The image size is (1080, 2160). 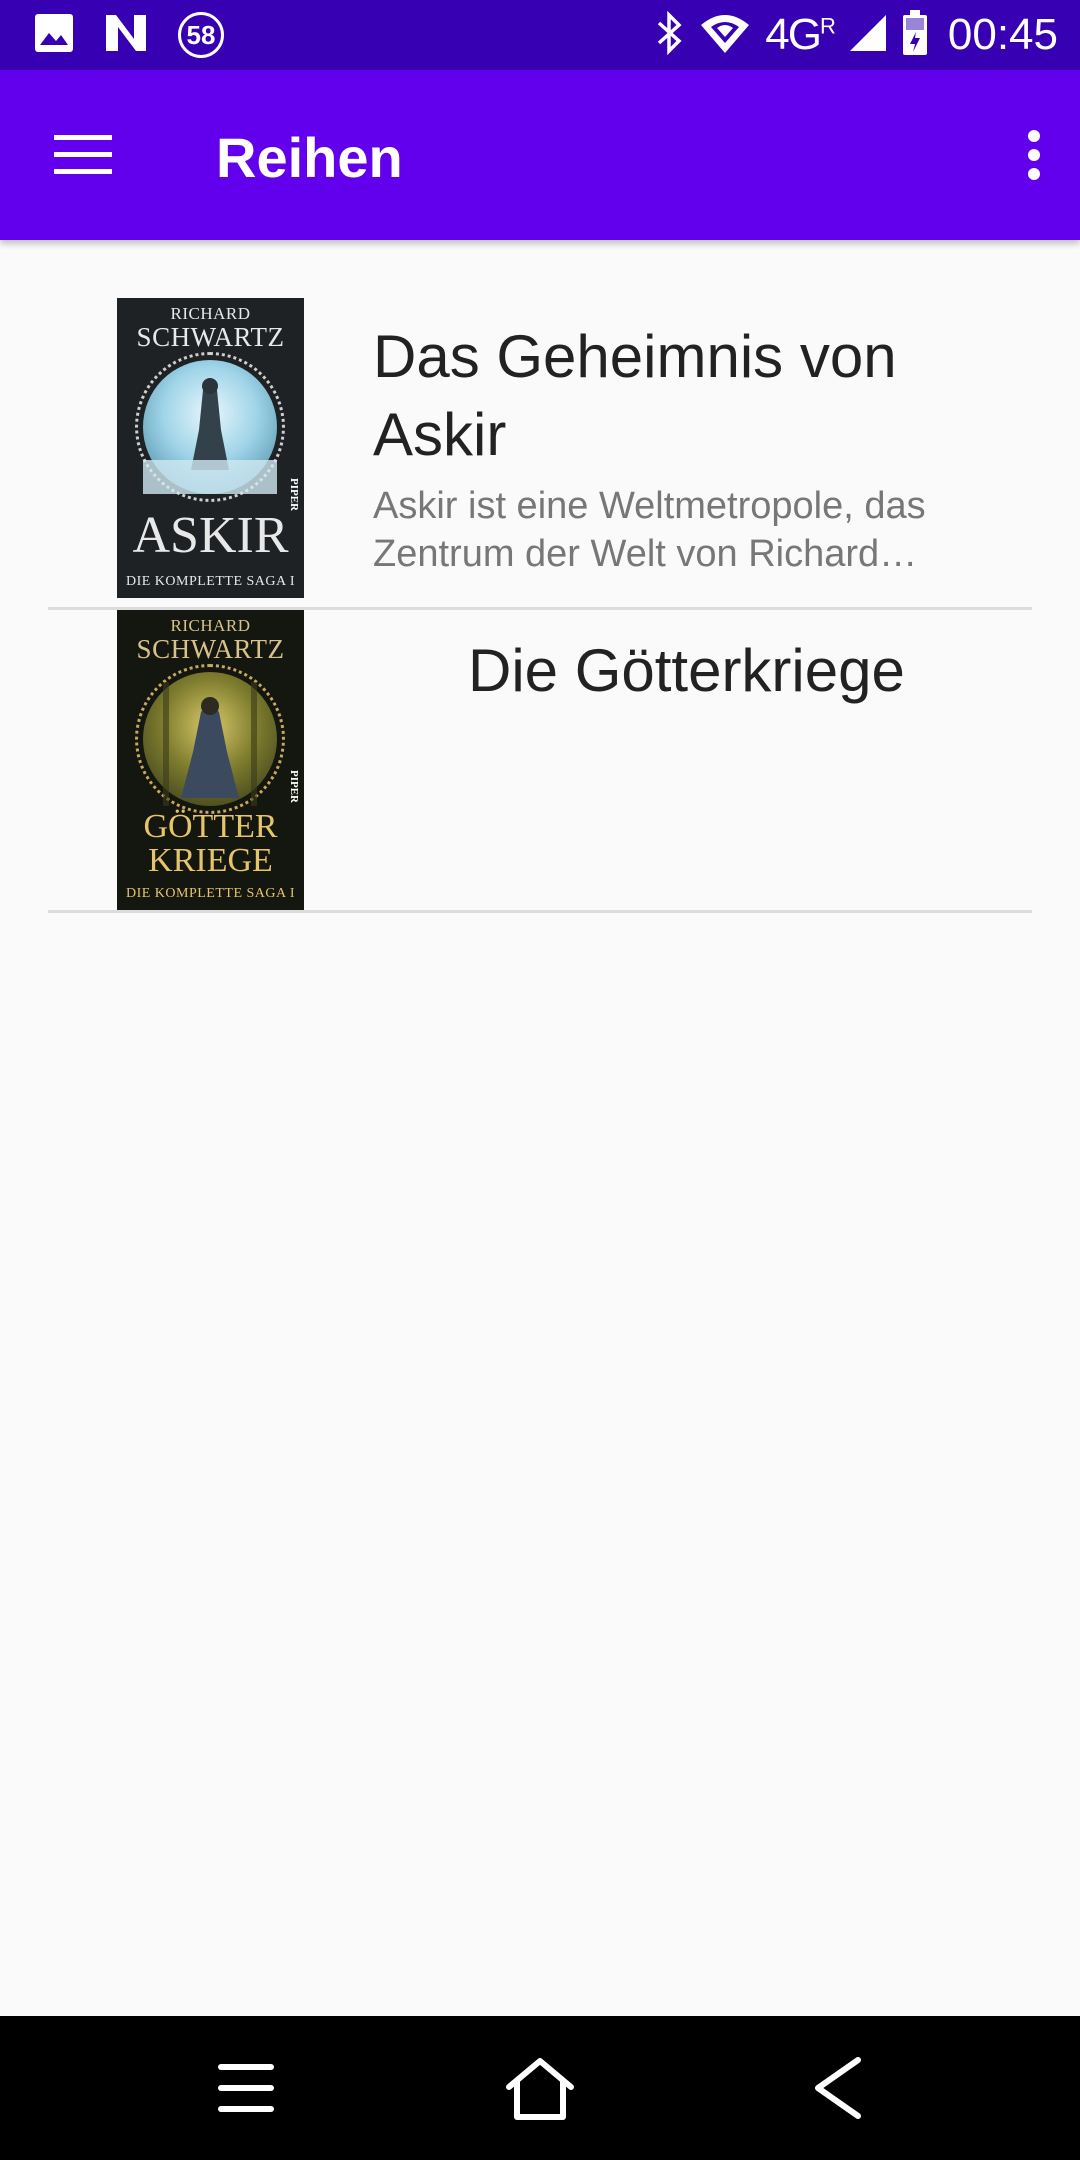 What do you see at coordinates (670, 35) in the screenshot?
I see `bluetooth-icon` at bounding box center [670, 35].